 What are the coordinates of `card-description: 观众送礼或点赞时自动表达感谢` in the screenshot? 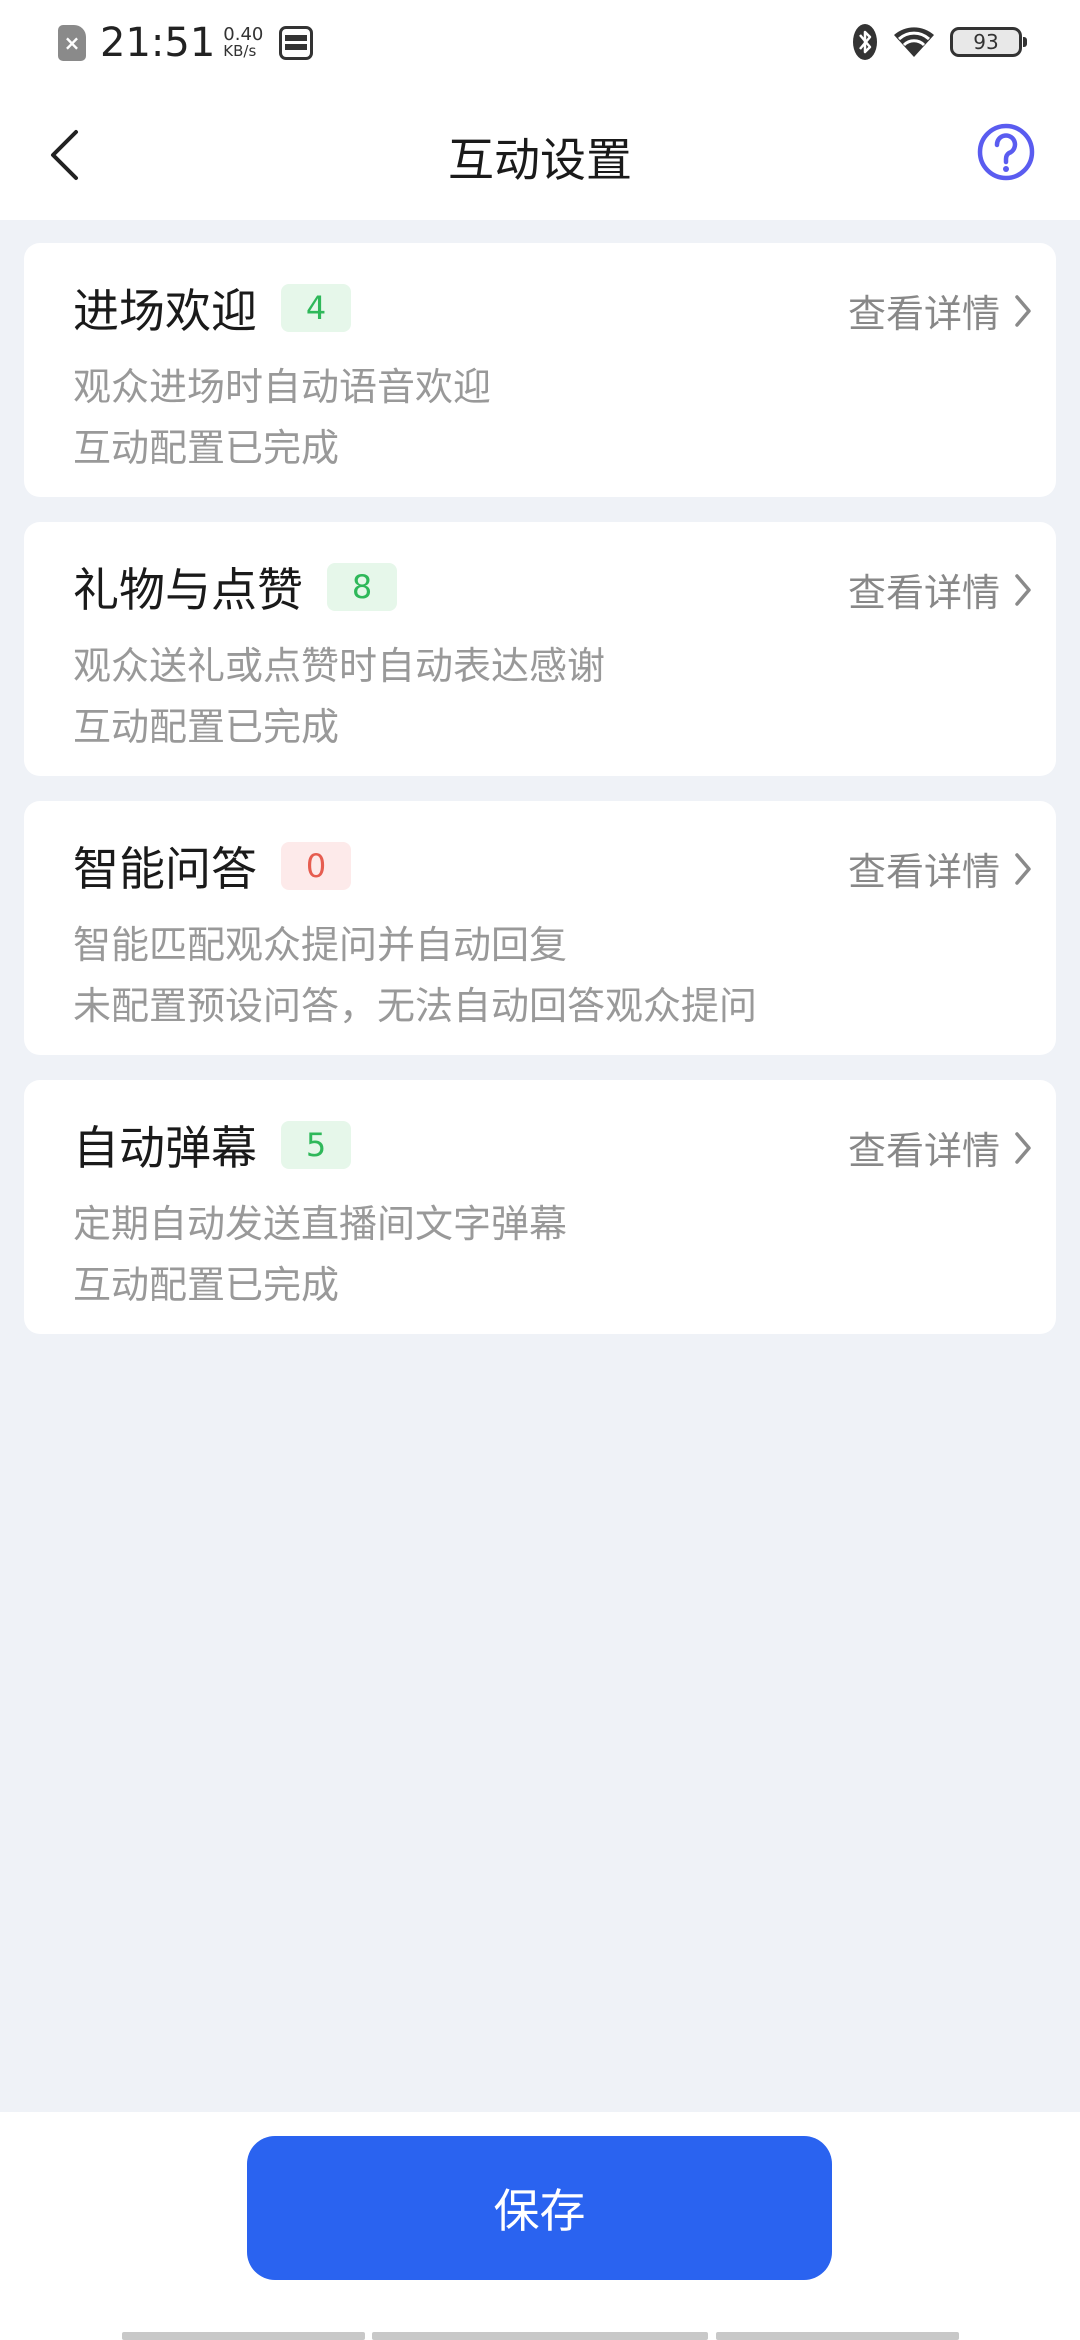 It's located at (339, 666).